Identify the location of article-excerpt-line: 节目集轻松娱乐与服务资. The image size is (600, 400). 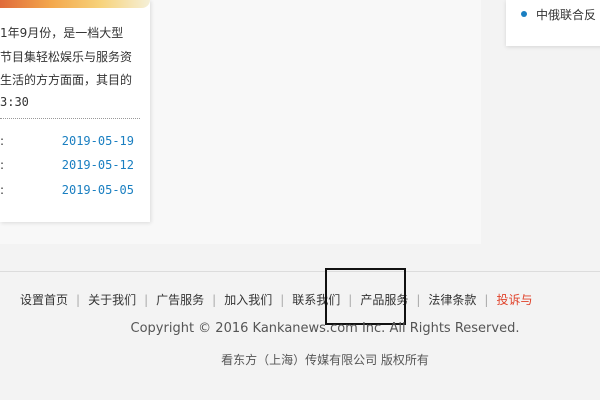
(66, 57).